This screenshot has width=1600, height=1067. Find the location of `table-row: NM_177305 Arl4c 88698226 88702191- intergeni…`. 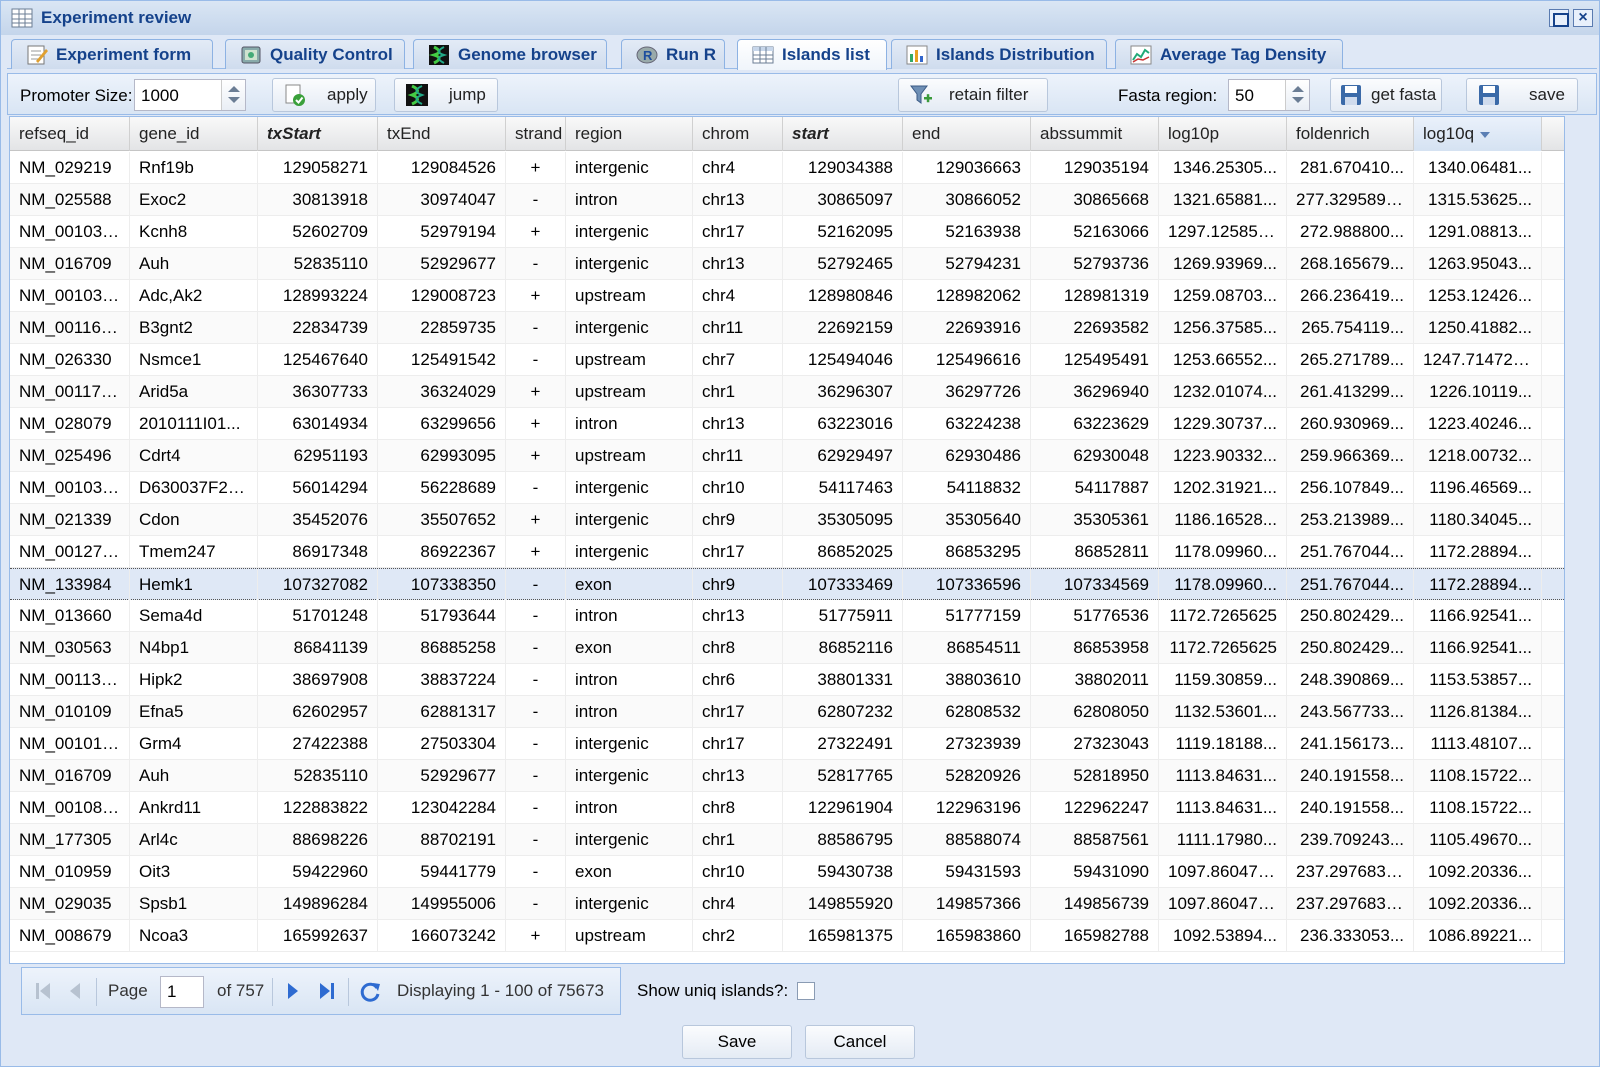

table-row: NM_177305 Arl4c 88698226 88702191- intergeni… is located at coordinates (787, 840).